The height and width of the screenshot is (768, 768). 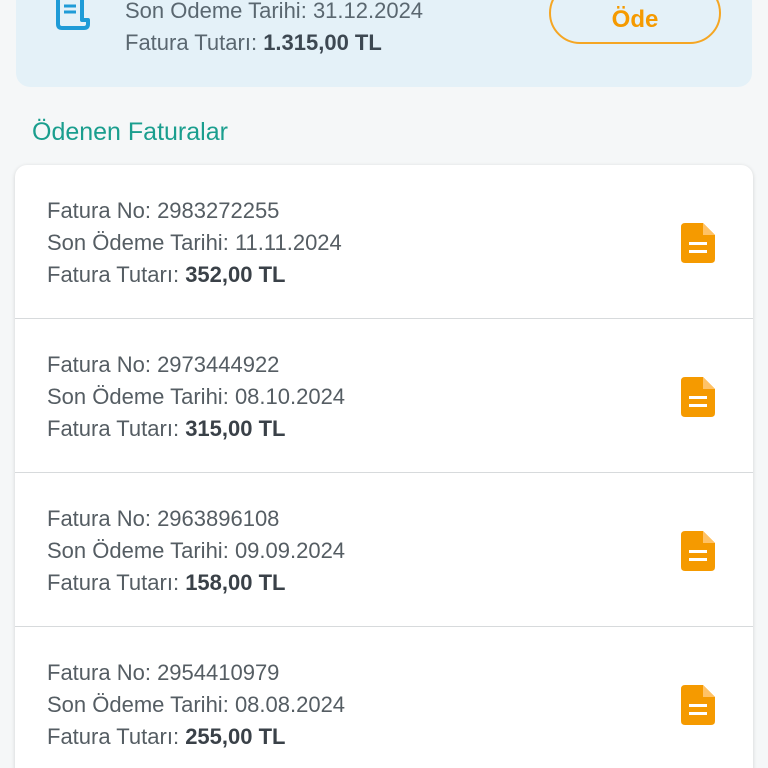 What do you see at coordinates (290, 704) in the screenshot?
I see `invoice-due-value: 08.08.2024` at bounding box center [290, 704].